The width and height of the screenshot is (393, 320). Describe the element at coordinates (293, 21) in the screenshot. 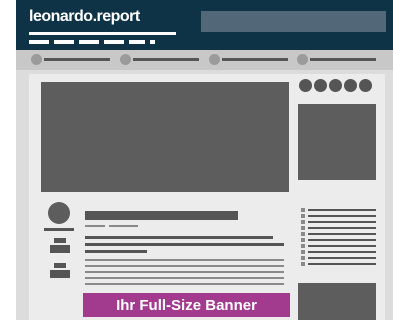

I see `header-search-placeholder` at that location.